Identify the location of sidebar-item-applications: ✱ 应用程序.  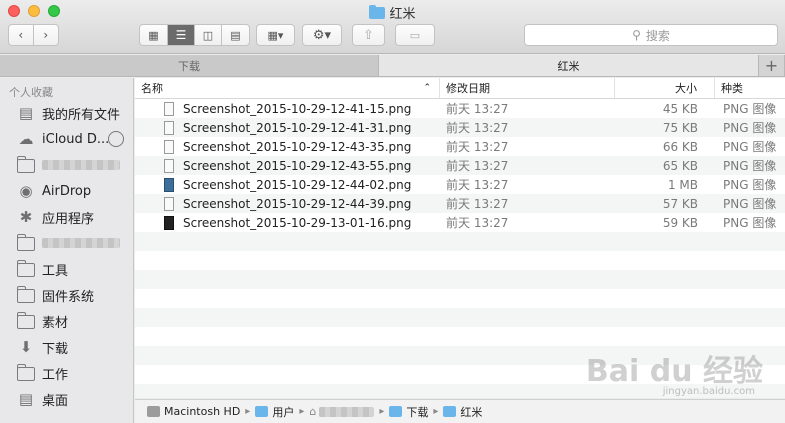
(66, 217).